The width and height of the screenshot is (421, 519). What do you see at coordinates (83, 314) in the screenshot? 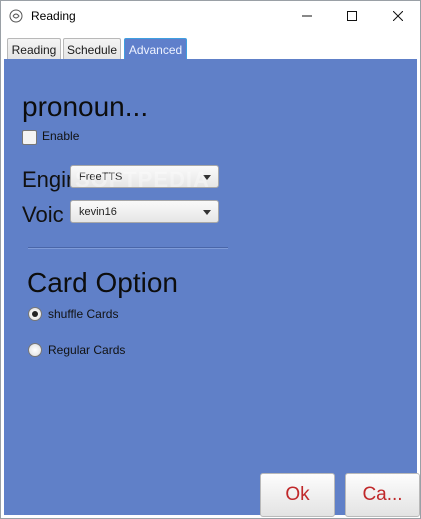
I see `shuffle-cards-label: shuffle Cards` at bounding box center [83, 314].